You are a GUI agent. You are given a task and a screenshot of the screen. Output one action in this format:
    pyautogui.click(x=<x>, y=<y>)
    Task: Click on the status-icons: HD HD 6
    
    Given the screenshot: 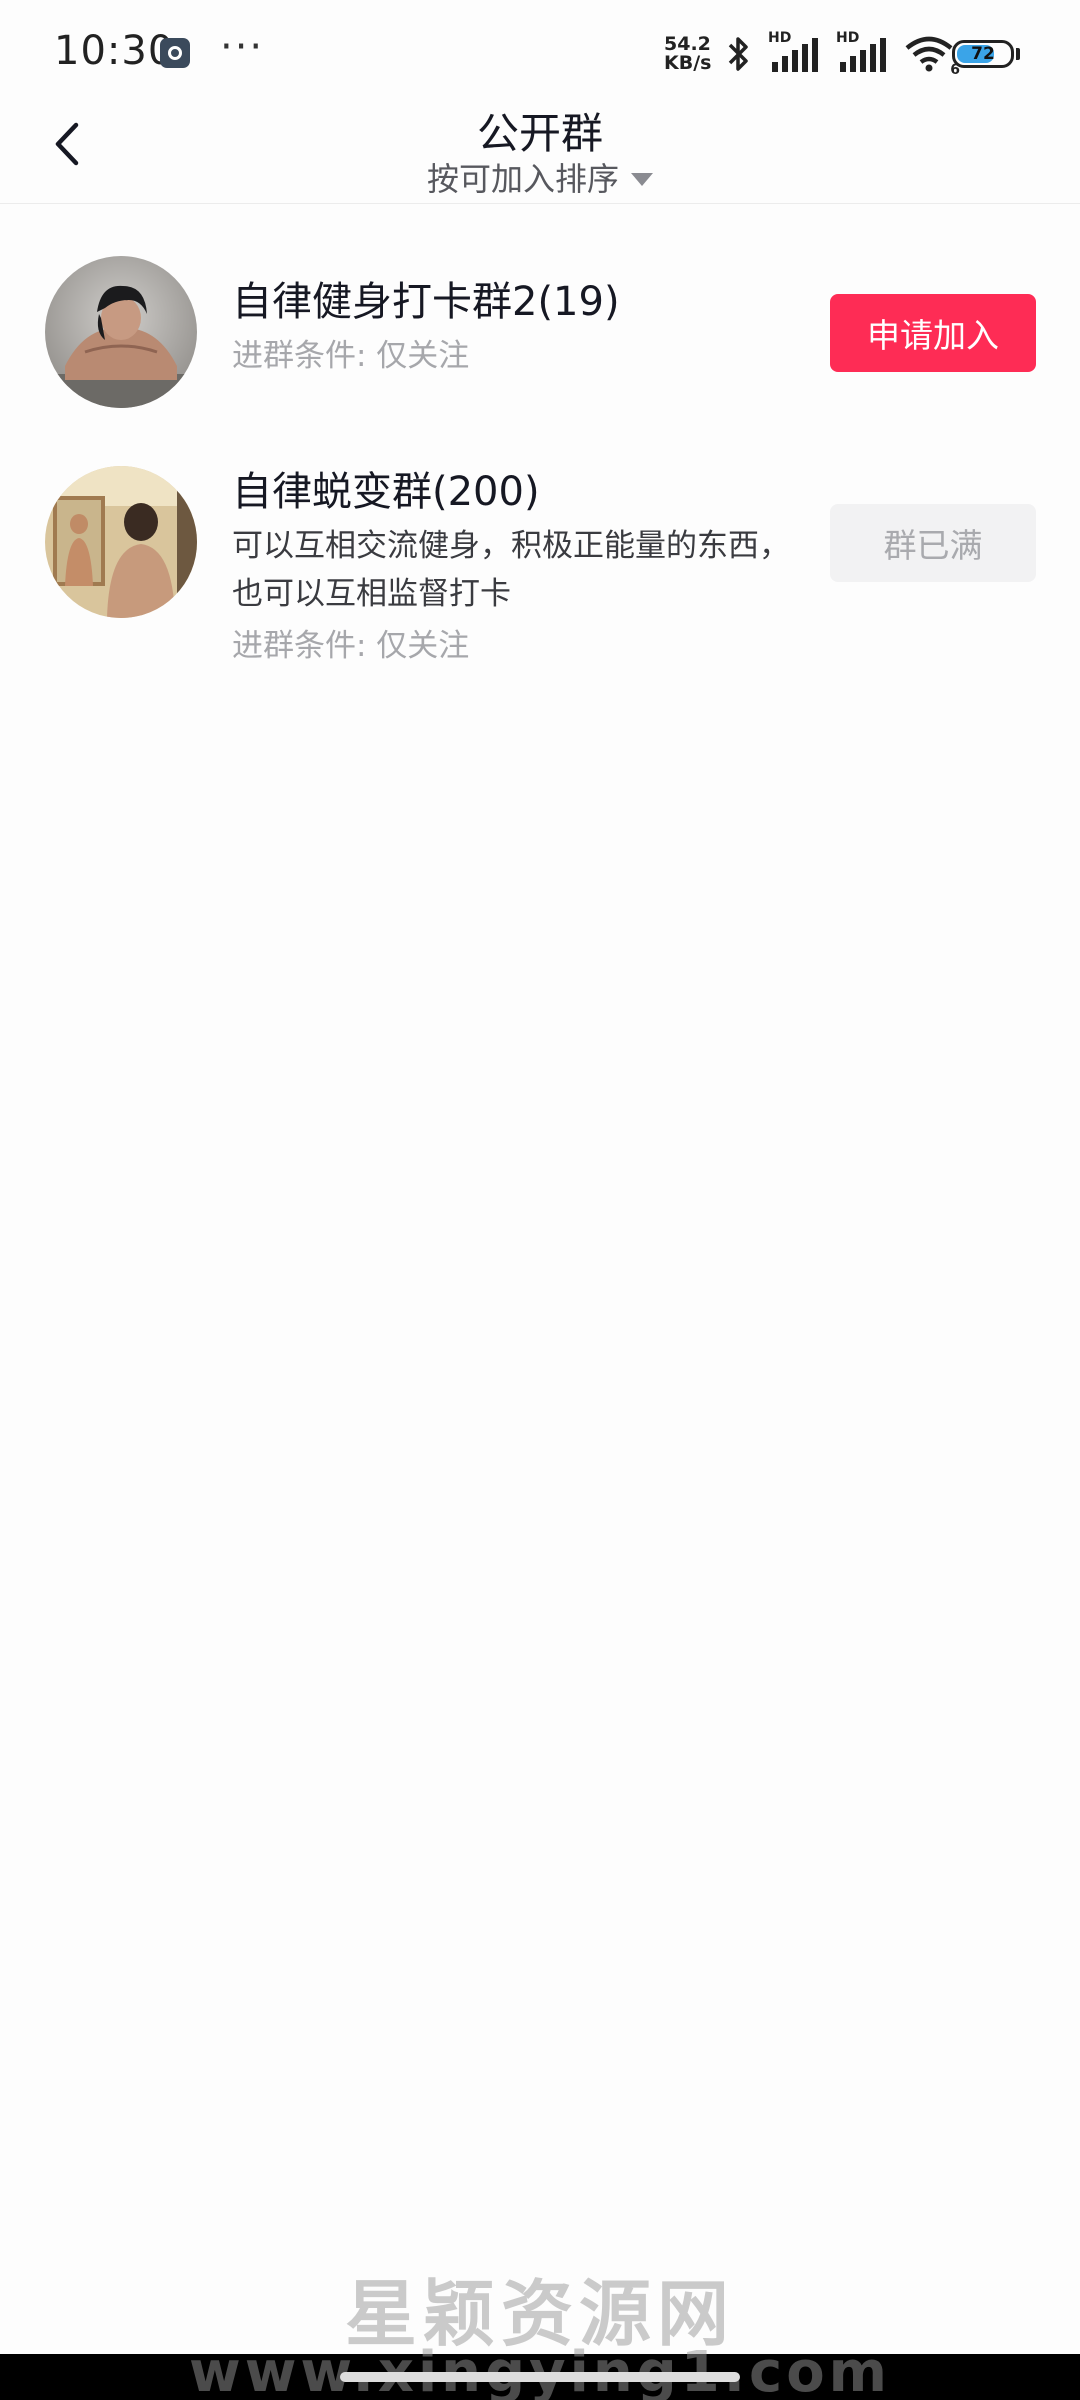 What is the action you would take?
    pyautogui.click(x=842, y=54)
    